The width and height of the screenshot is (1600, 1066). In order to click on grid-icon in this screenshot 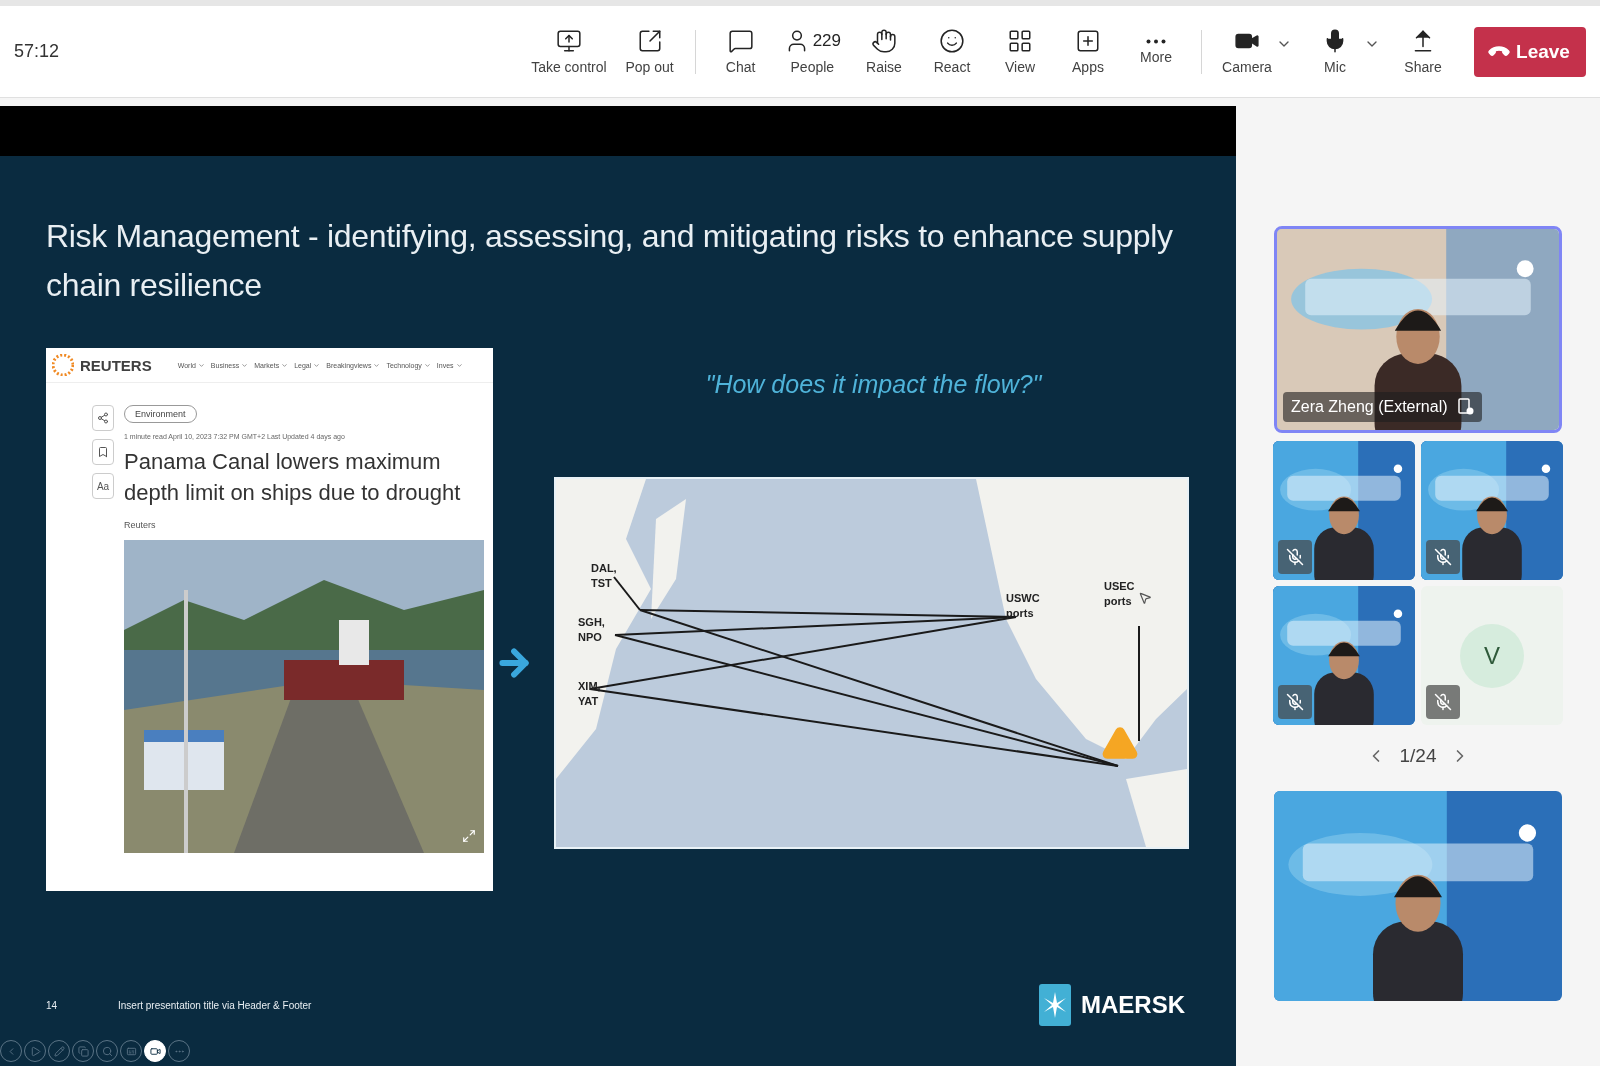, I will do `click(1020, 41)`.